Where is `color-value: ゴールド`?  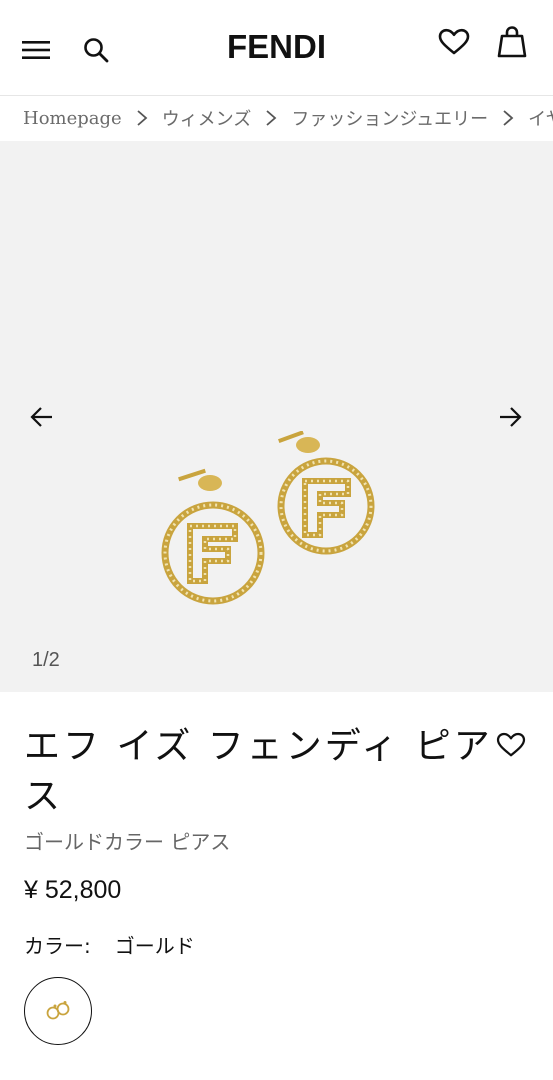 color-value: ゴールド is located at coordinates (154, 946).